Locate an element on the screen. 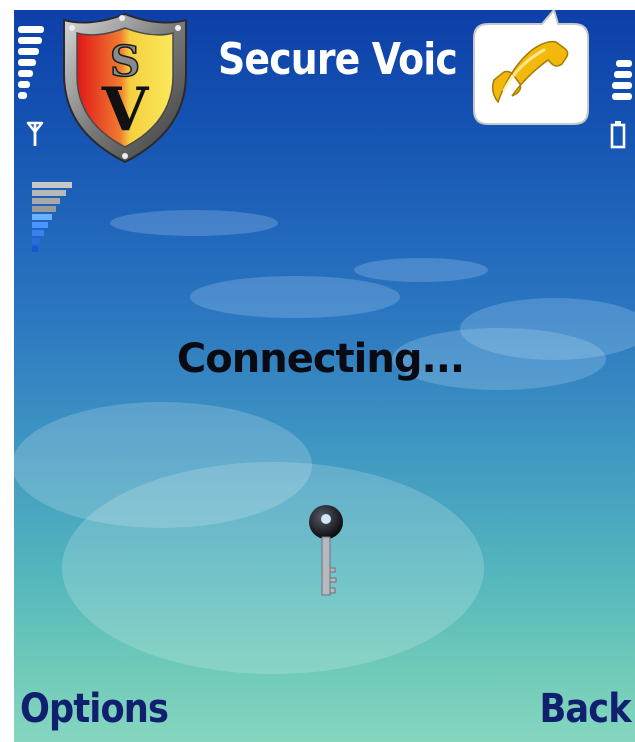  volume-meter-icon is located at coordinates (52, 217).